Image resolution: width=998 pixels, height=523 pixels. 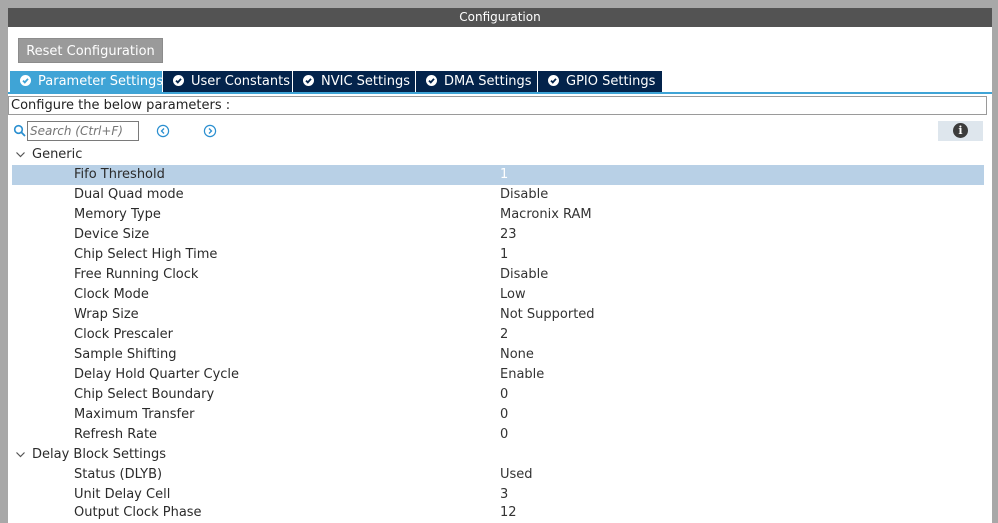 What do you see at coordinates (119, 174) in the screenshot?
I see `param-name: Fifo Threshold` at bounding box center [119, 174].